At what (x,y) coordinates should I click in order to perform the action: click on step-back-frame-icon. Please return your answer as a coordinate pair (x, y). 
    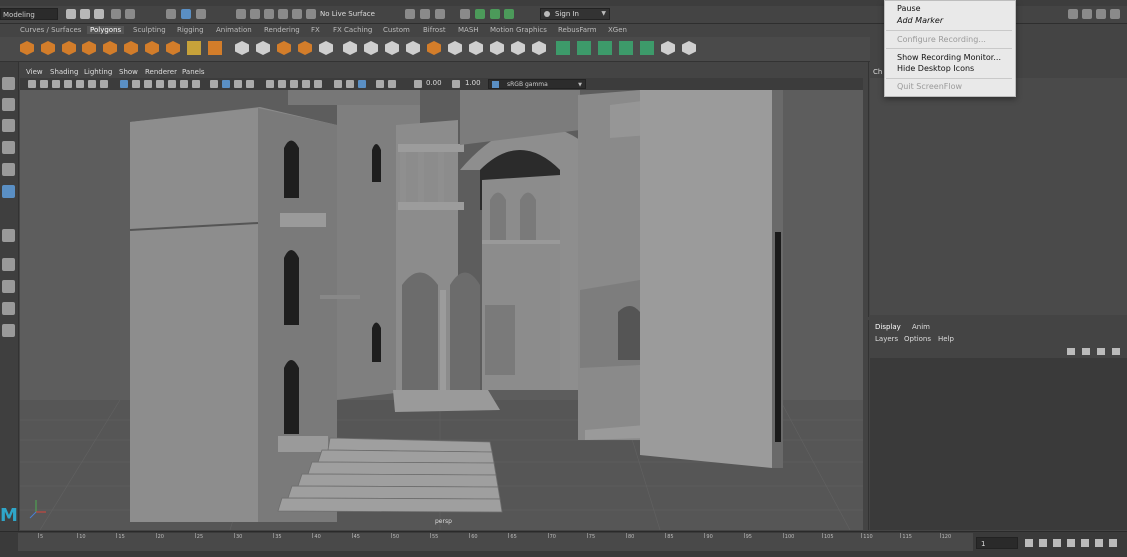
    Looking at the image, I should click on (1057, 543).